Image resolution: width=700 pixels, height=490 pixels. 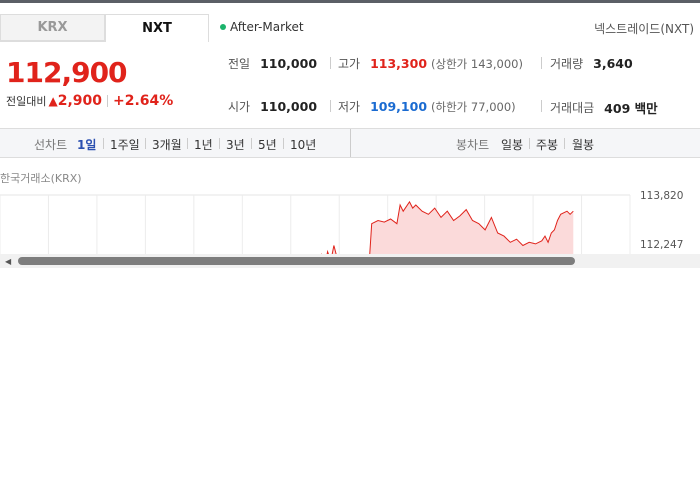 I want to click on top-border, so click(x=350, y=1).